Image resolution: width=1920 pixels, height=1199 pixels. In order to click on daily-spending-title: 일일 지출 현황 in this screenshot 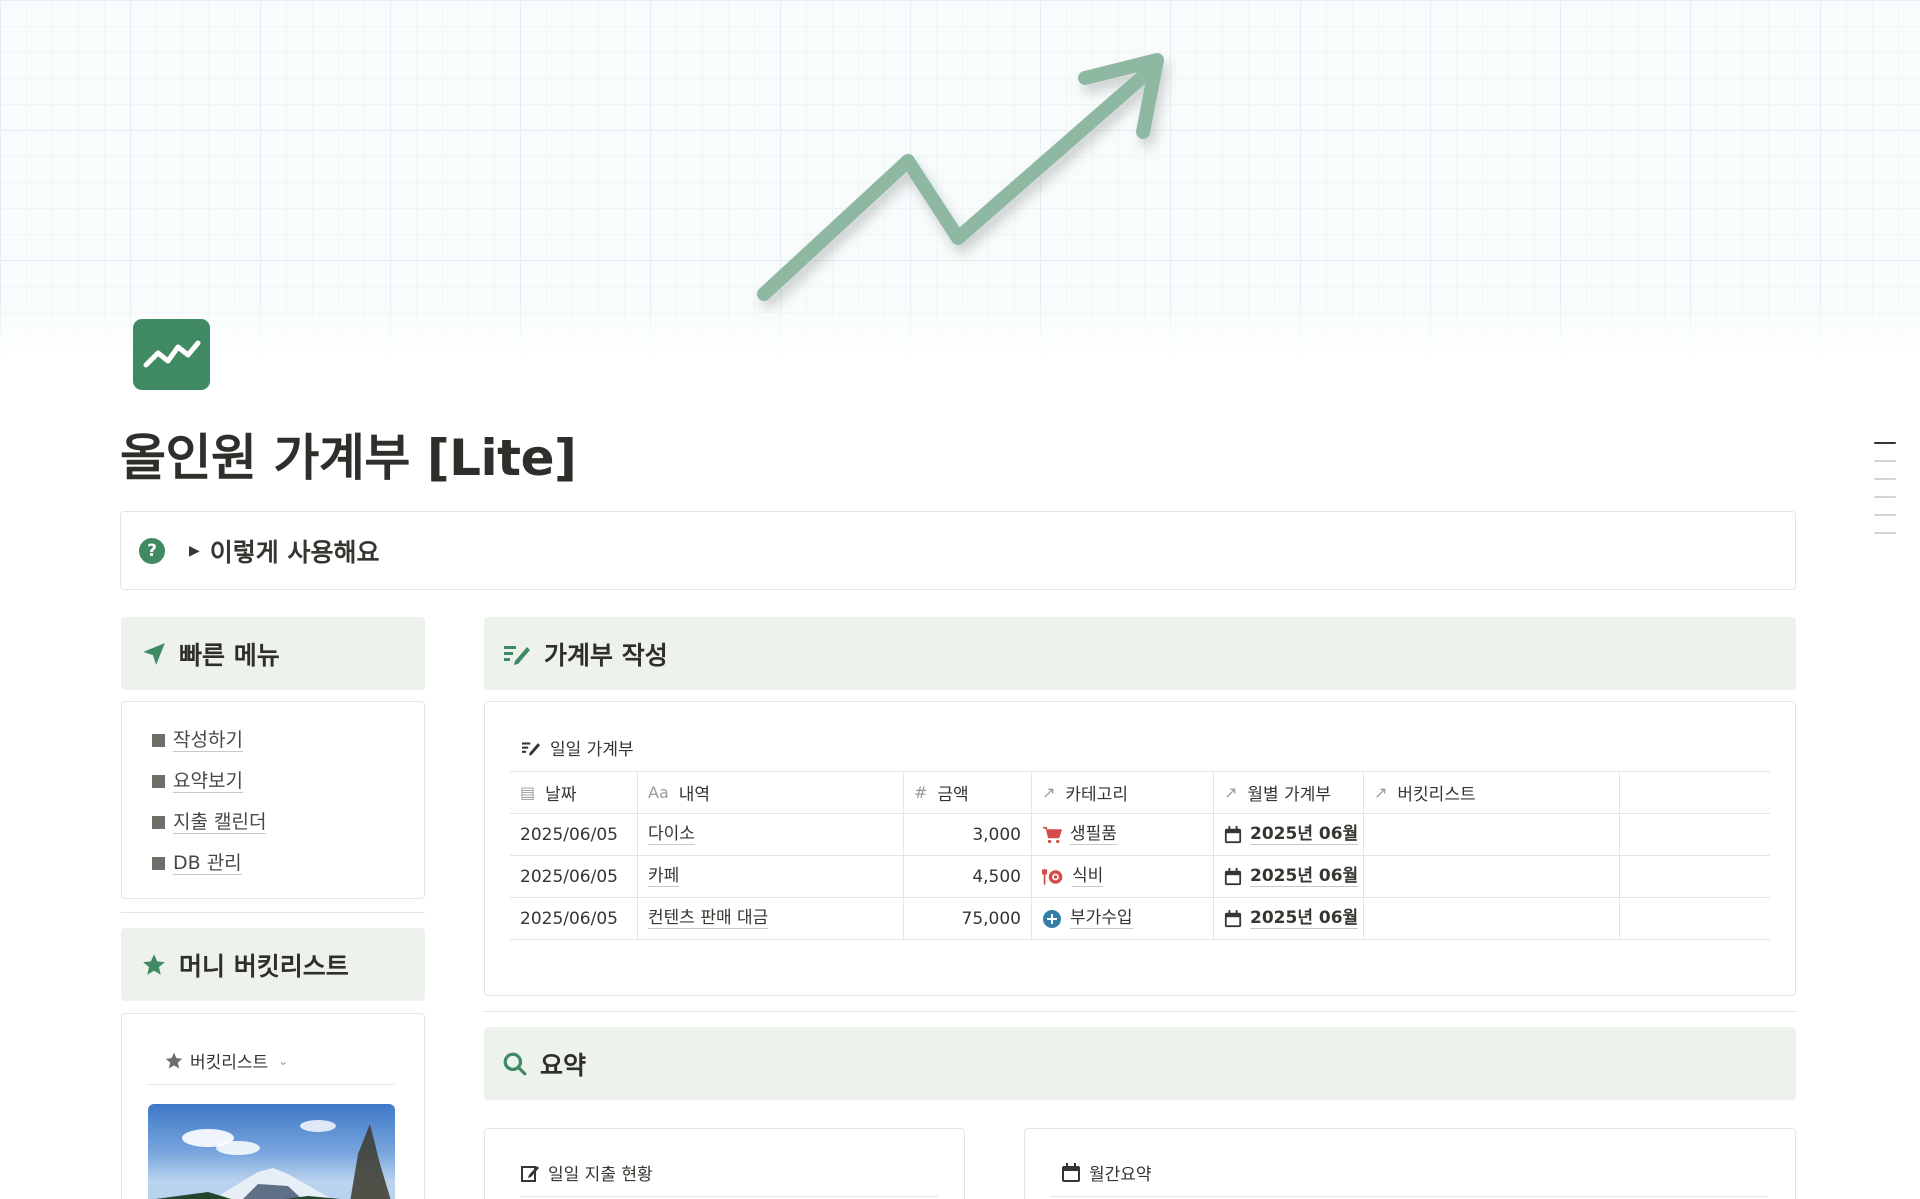, I will do `click(586, 1172)`.